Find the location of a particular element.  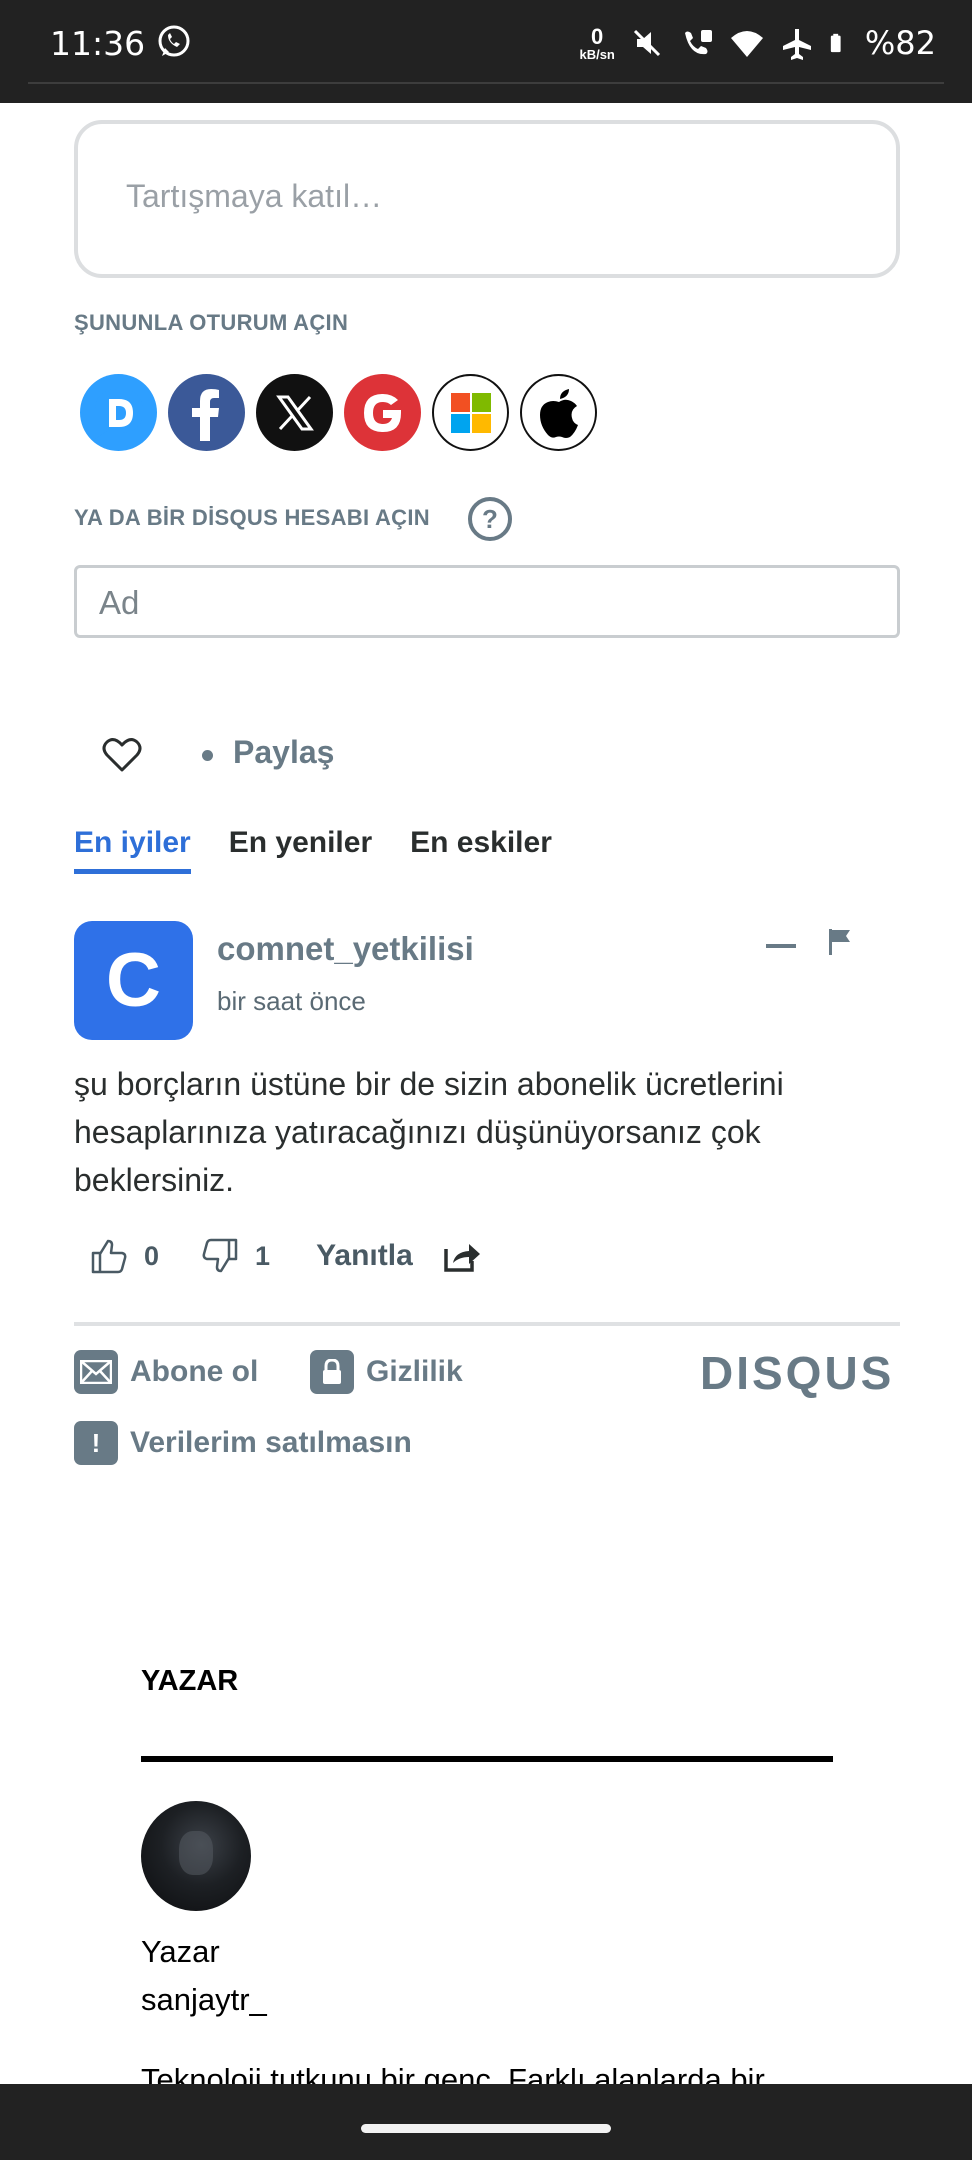

network-speed: 0 kB/sn is located at coordinates (597, 42).